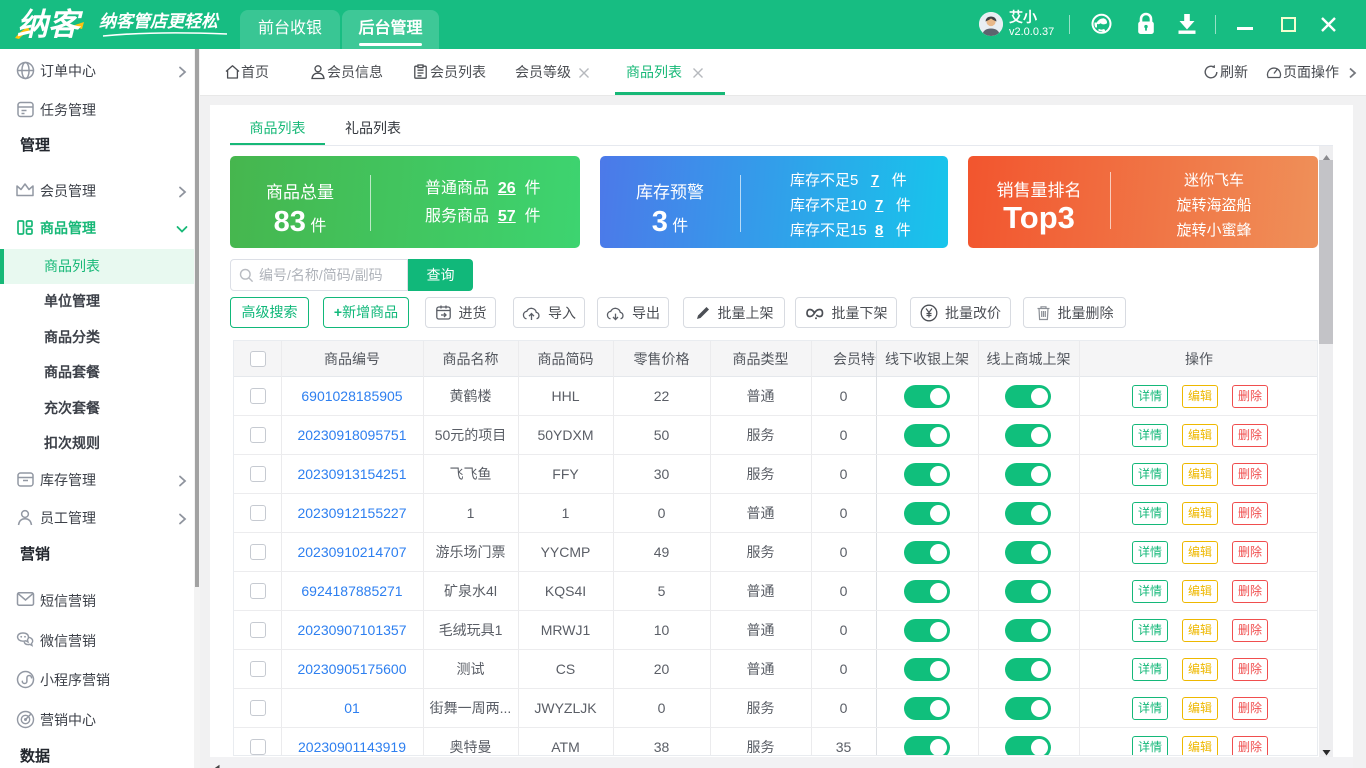 This screenshot has height=768, width=1366. What do you see at coordinates (50, 24) in the screenshot?
I see `svg-text: 纳客` at bounding box center [50, 24].